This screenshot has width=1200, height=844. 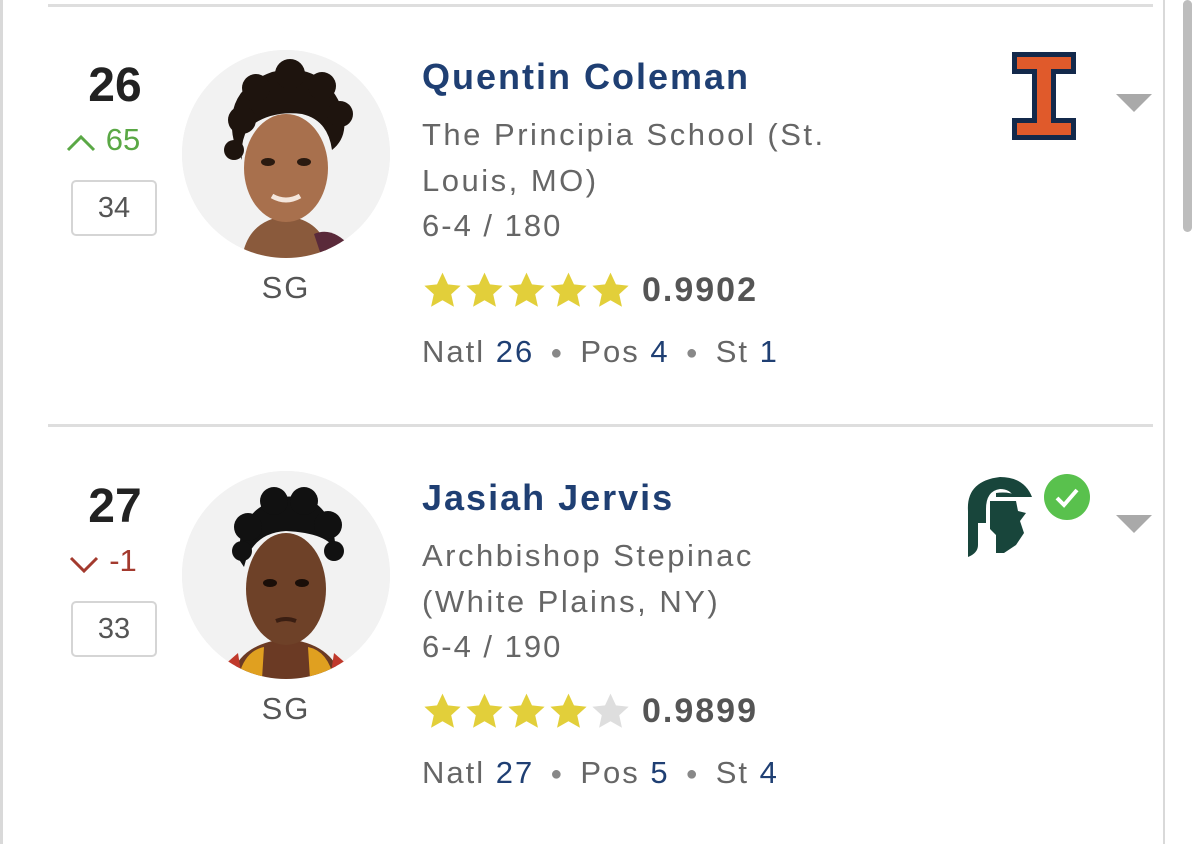 What do you see at coordinates (492, 225) in the screenshot?
I see `height-weight: 6-4 / 180` at bounding box center [492, 225].